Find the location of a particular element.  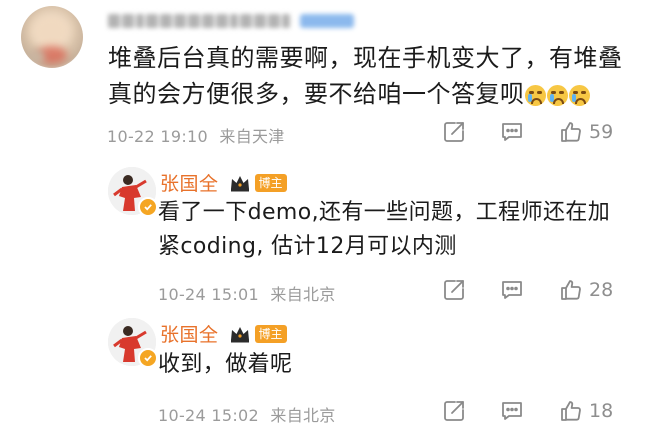

comment-time: 10-22 19:10 is located at coordinates (157, 136).